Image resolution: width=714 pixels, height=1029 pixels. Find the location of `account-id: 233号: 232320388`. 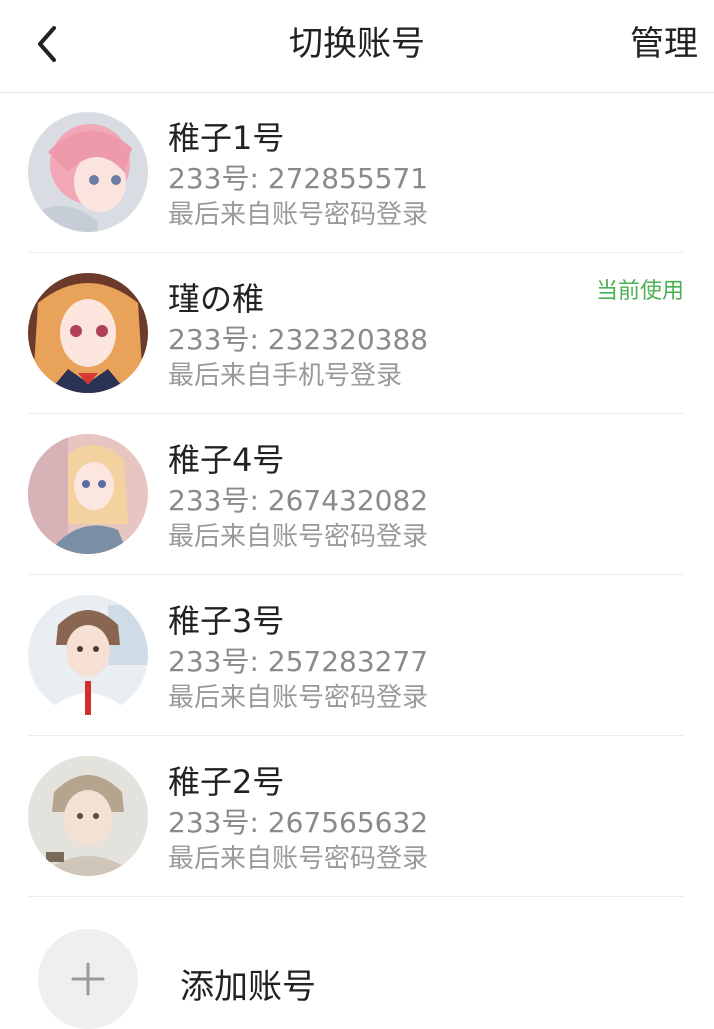

account-id: 233号: 232320388 is located at coordinates (298, 339).